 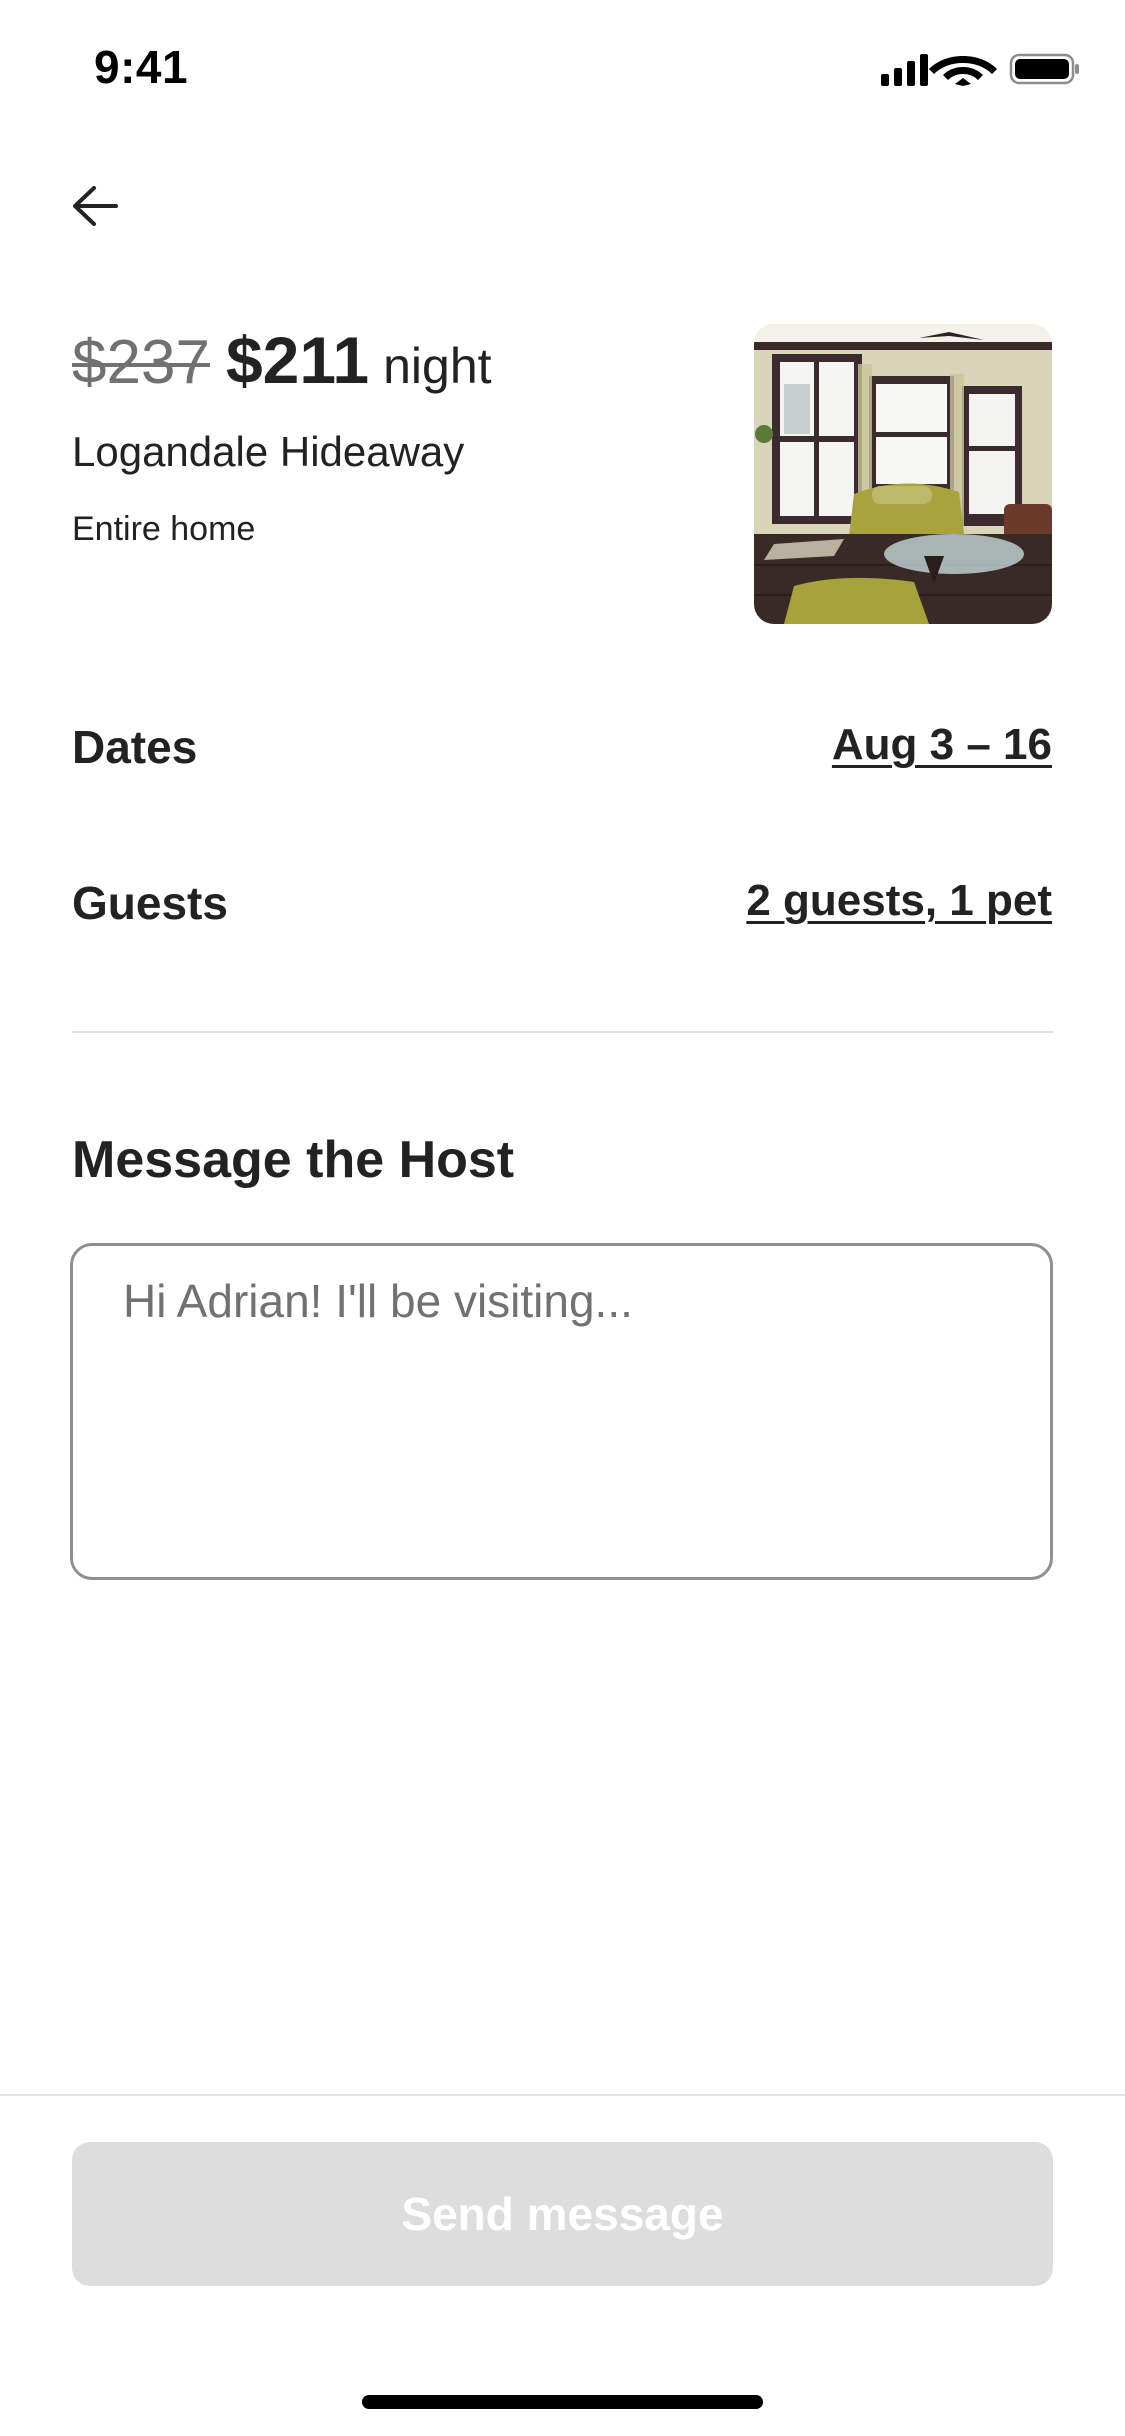 I want to click on back-button, so click(x=95, y=206).